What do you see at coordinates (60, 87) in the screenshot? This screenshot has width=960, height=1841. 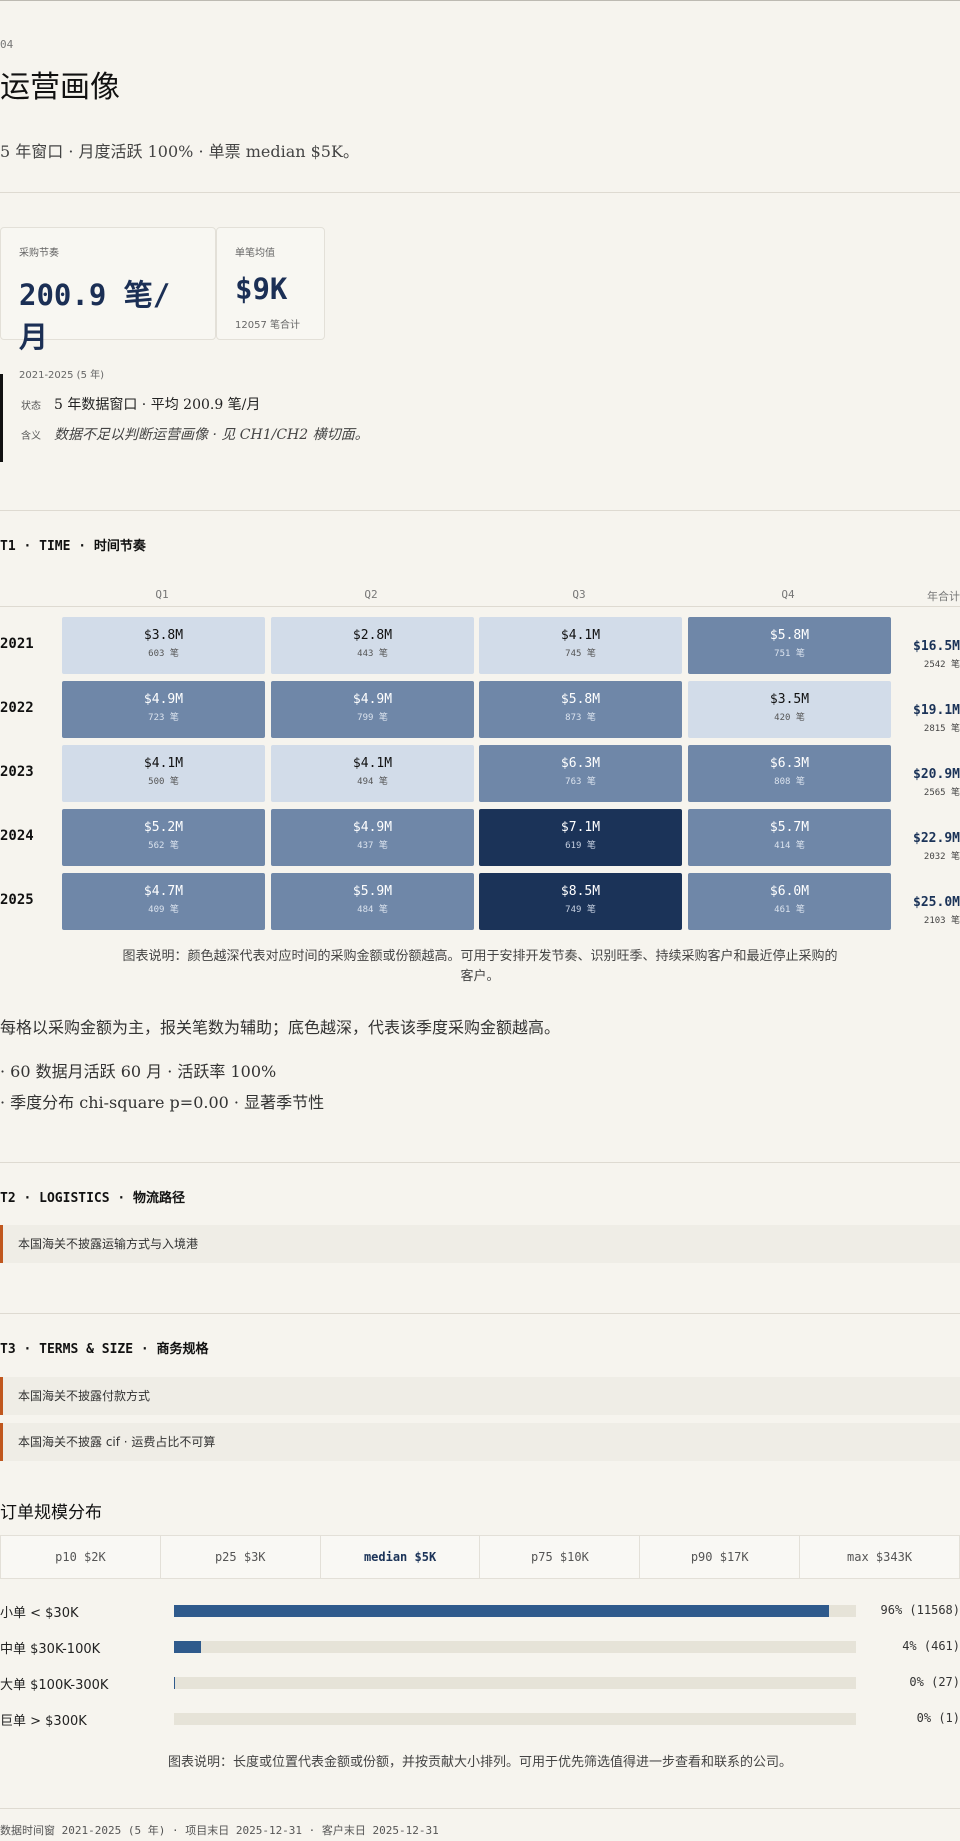 I see `page-title: 运营画像` at bounding box center [60, 87].